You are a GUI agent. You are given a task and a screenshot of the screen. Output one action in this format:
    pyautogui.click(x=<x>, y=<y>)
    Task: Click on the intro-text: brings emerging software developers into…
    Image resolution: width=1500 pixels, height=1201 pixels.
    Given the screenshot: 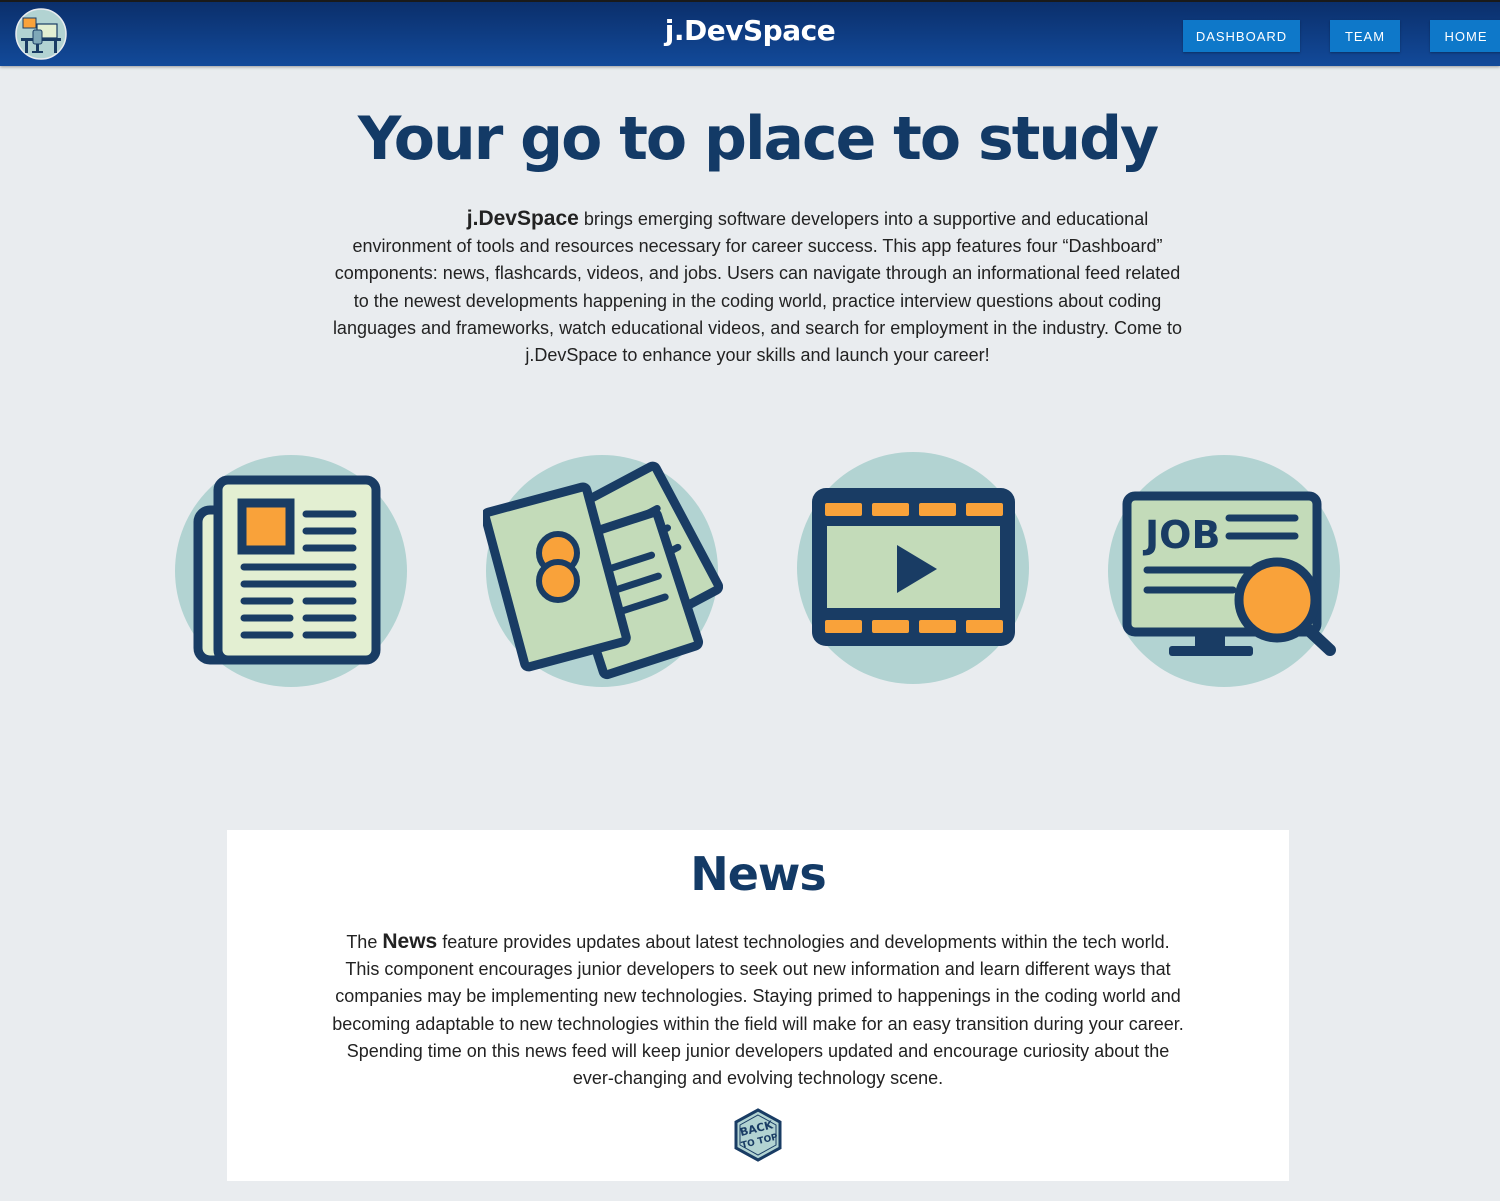 What is the action you would take?
    pyautogui.click(x=757, y=287)
    